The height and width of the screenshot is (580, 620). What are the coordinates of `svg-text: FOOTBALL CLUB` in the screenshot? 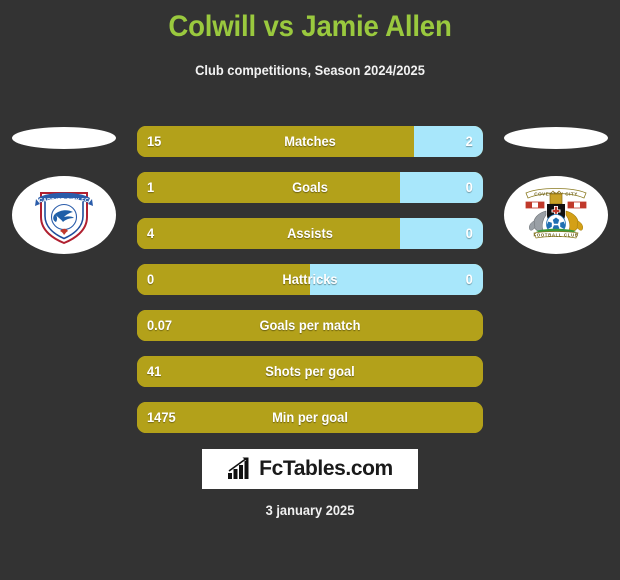 It's located at (555, 235).